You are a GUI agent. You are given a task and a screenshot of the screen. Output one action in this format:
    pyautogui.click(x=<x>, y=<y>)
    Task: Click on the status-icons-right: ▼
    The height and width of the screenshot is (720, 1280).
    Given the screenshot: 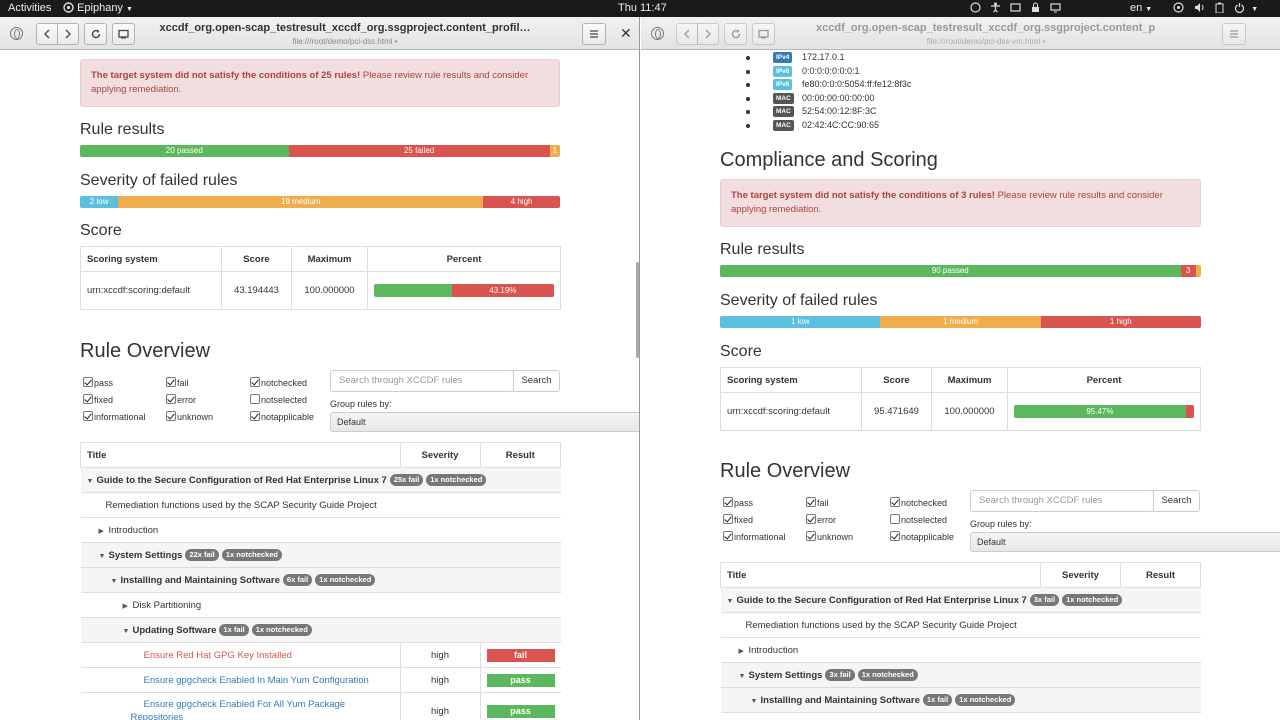 What is the action you would take?
    pyautogui.click(x=1215, y=8)
    